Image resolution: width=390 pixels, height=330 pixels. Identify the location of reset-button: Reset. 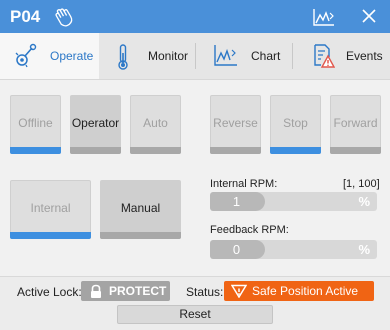
(195, 314).